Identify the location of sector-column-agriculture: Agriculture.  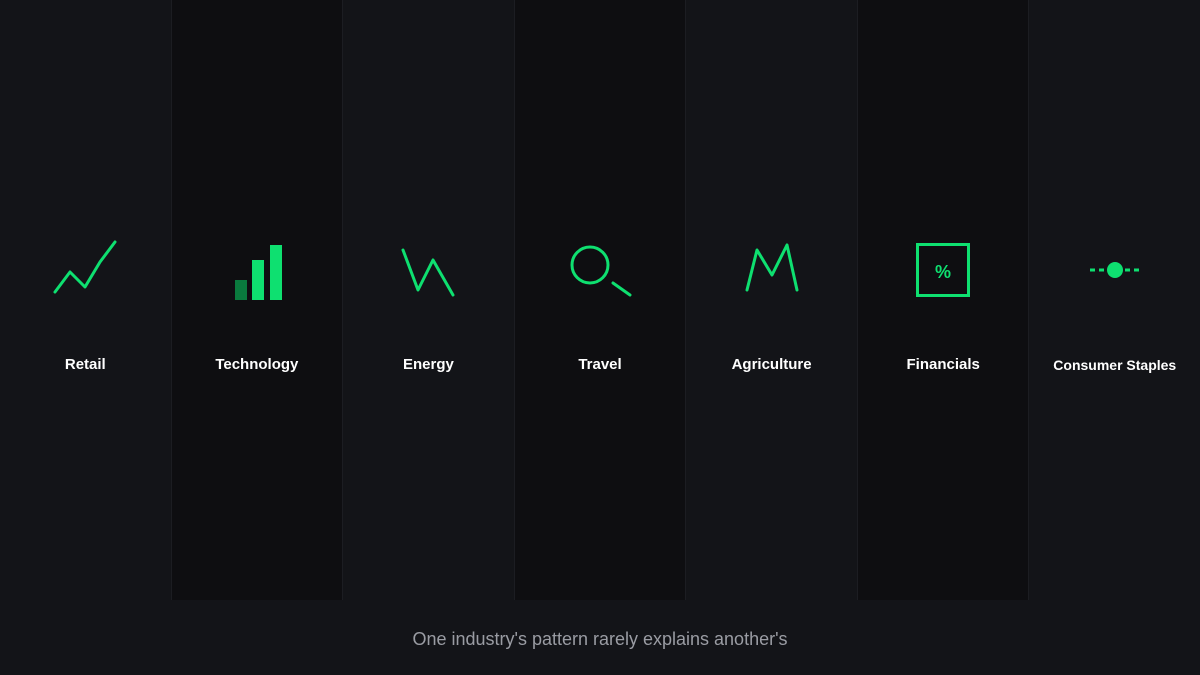
(772, 300).